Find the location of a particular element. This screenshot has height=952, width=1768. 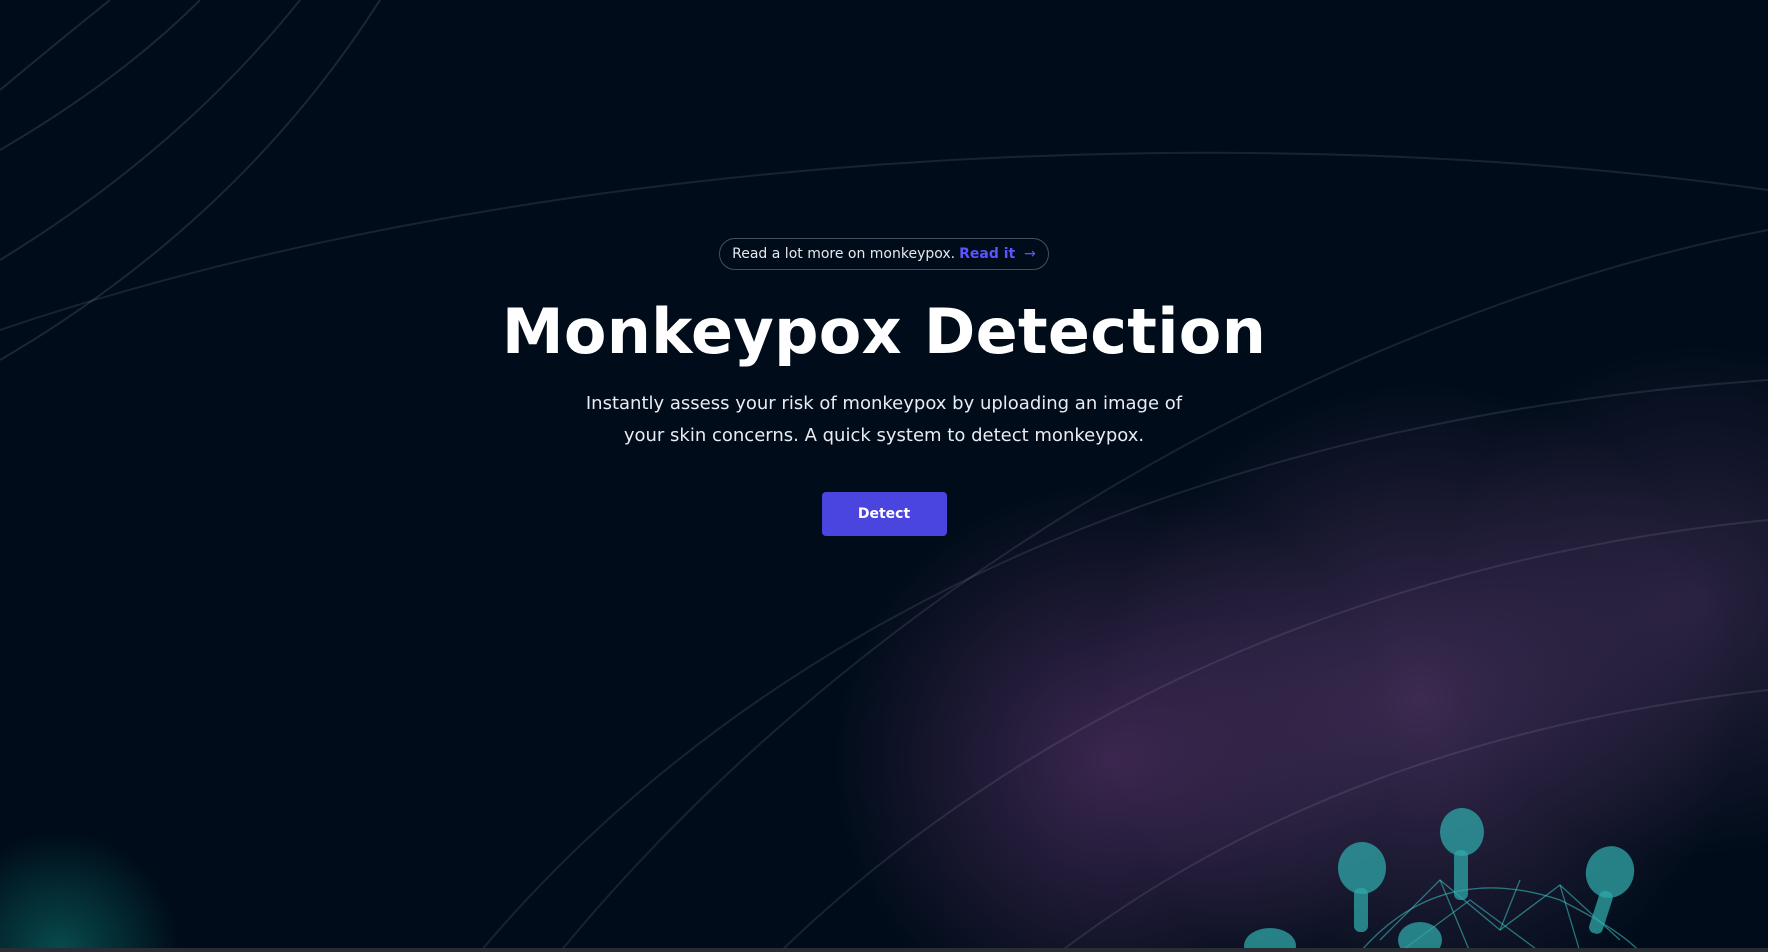

announcement-text: Read a lot more on monkeypox. is located at coordinates (844, 254).